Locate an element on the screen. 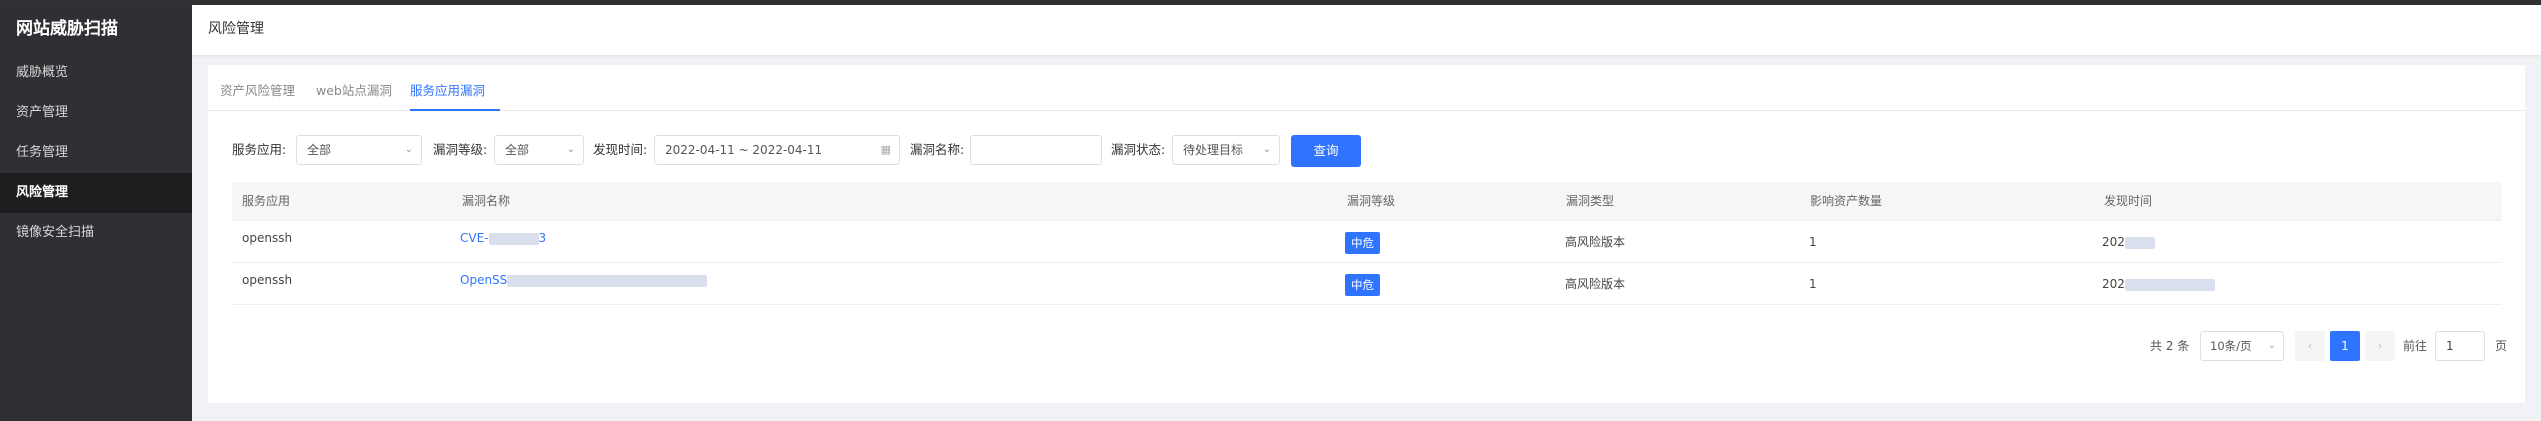  service-select: 全部 ⌄ is located at coordinates (359, 150).